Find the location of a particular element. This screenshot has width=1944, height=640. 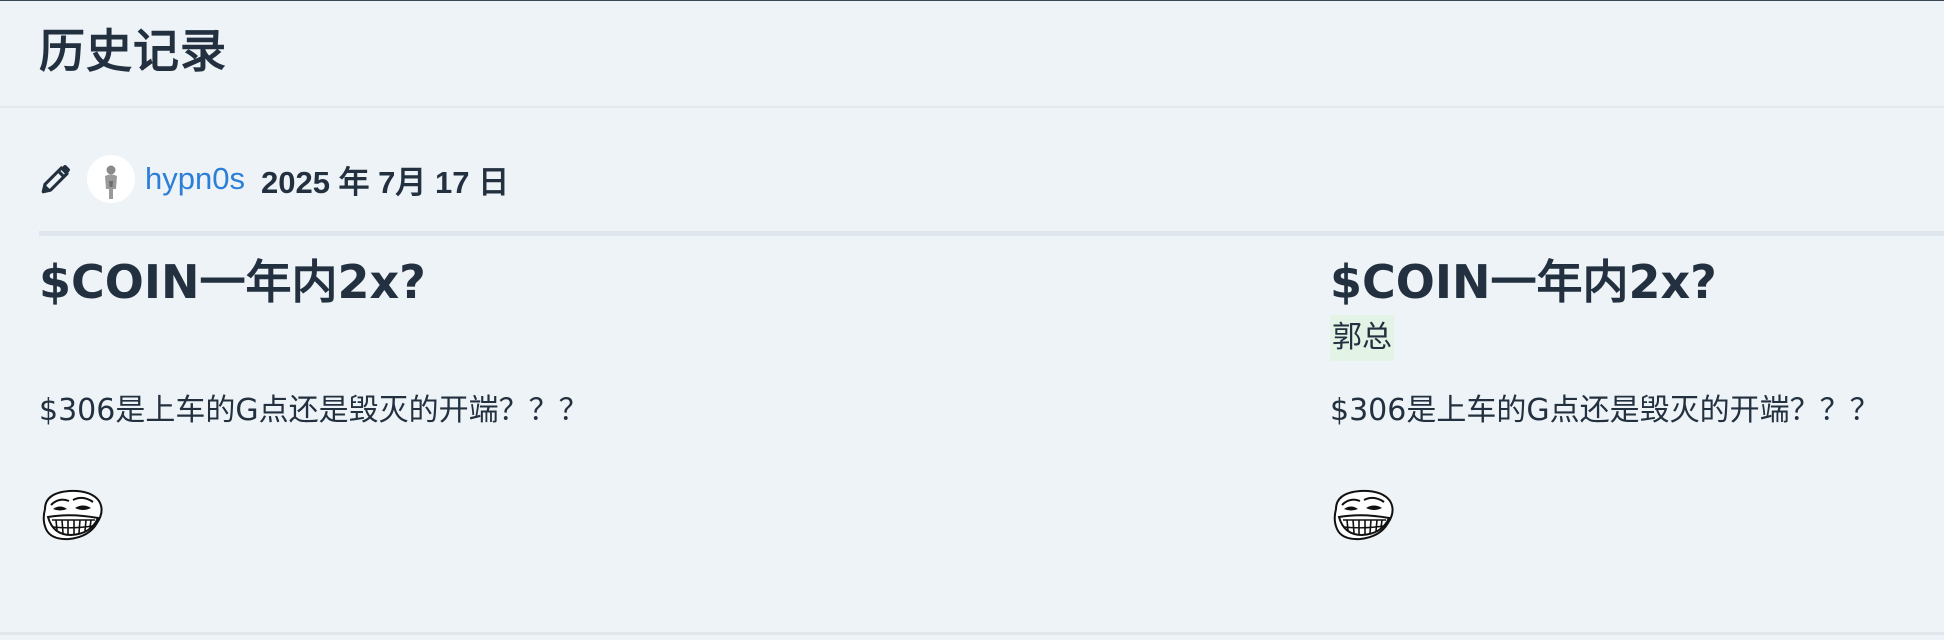

page-title: 历史记录 is located at coordinates (133, 51).